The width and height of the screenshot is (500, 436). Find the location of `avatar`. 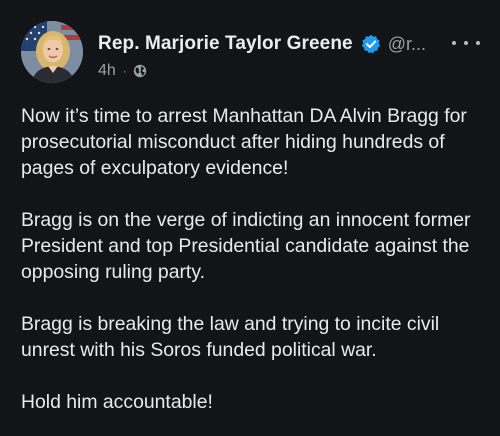

avatar is located at coordinates (52, 52).